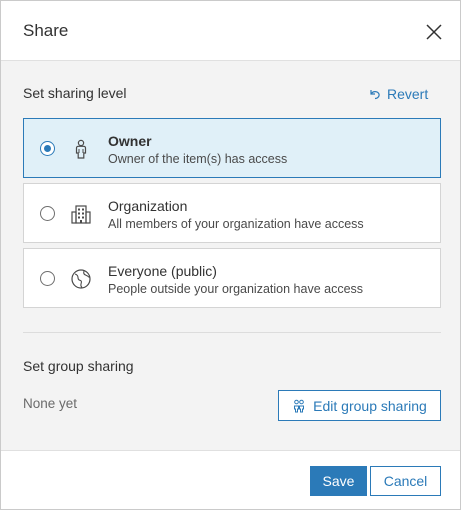 Image resolution: width=461 pixels, height=510 pixels. What do you see at coordinates (338, 481) in the screenshot?
I see `save-button: Save` at bounding box center [338, 481].